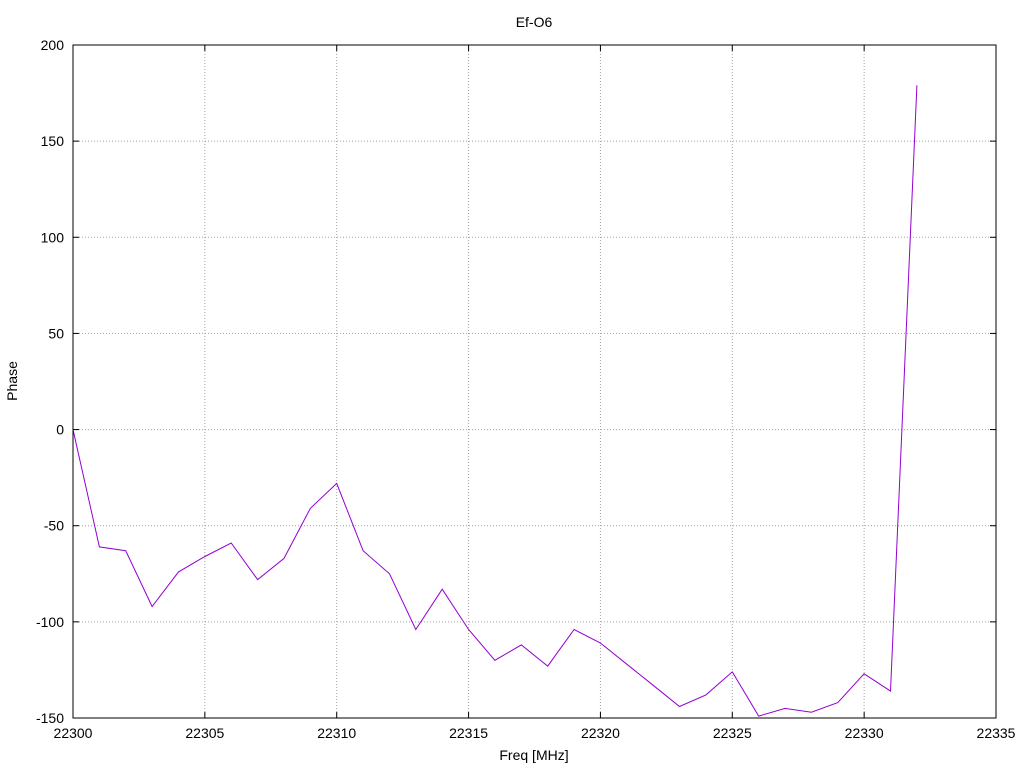  I want to click on x-tick-label: 22315, so click(468, 733).